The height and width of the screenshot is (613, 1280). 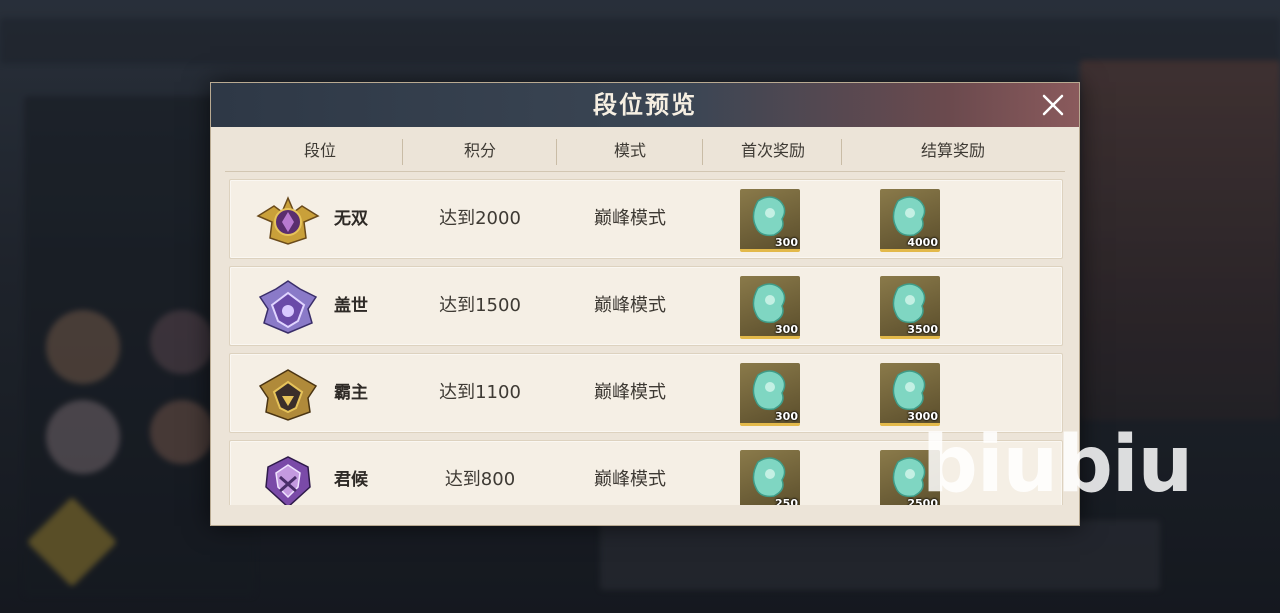 I want to click on settle-reward-item: 3000, so click(x=910, y=394).